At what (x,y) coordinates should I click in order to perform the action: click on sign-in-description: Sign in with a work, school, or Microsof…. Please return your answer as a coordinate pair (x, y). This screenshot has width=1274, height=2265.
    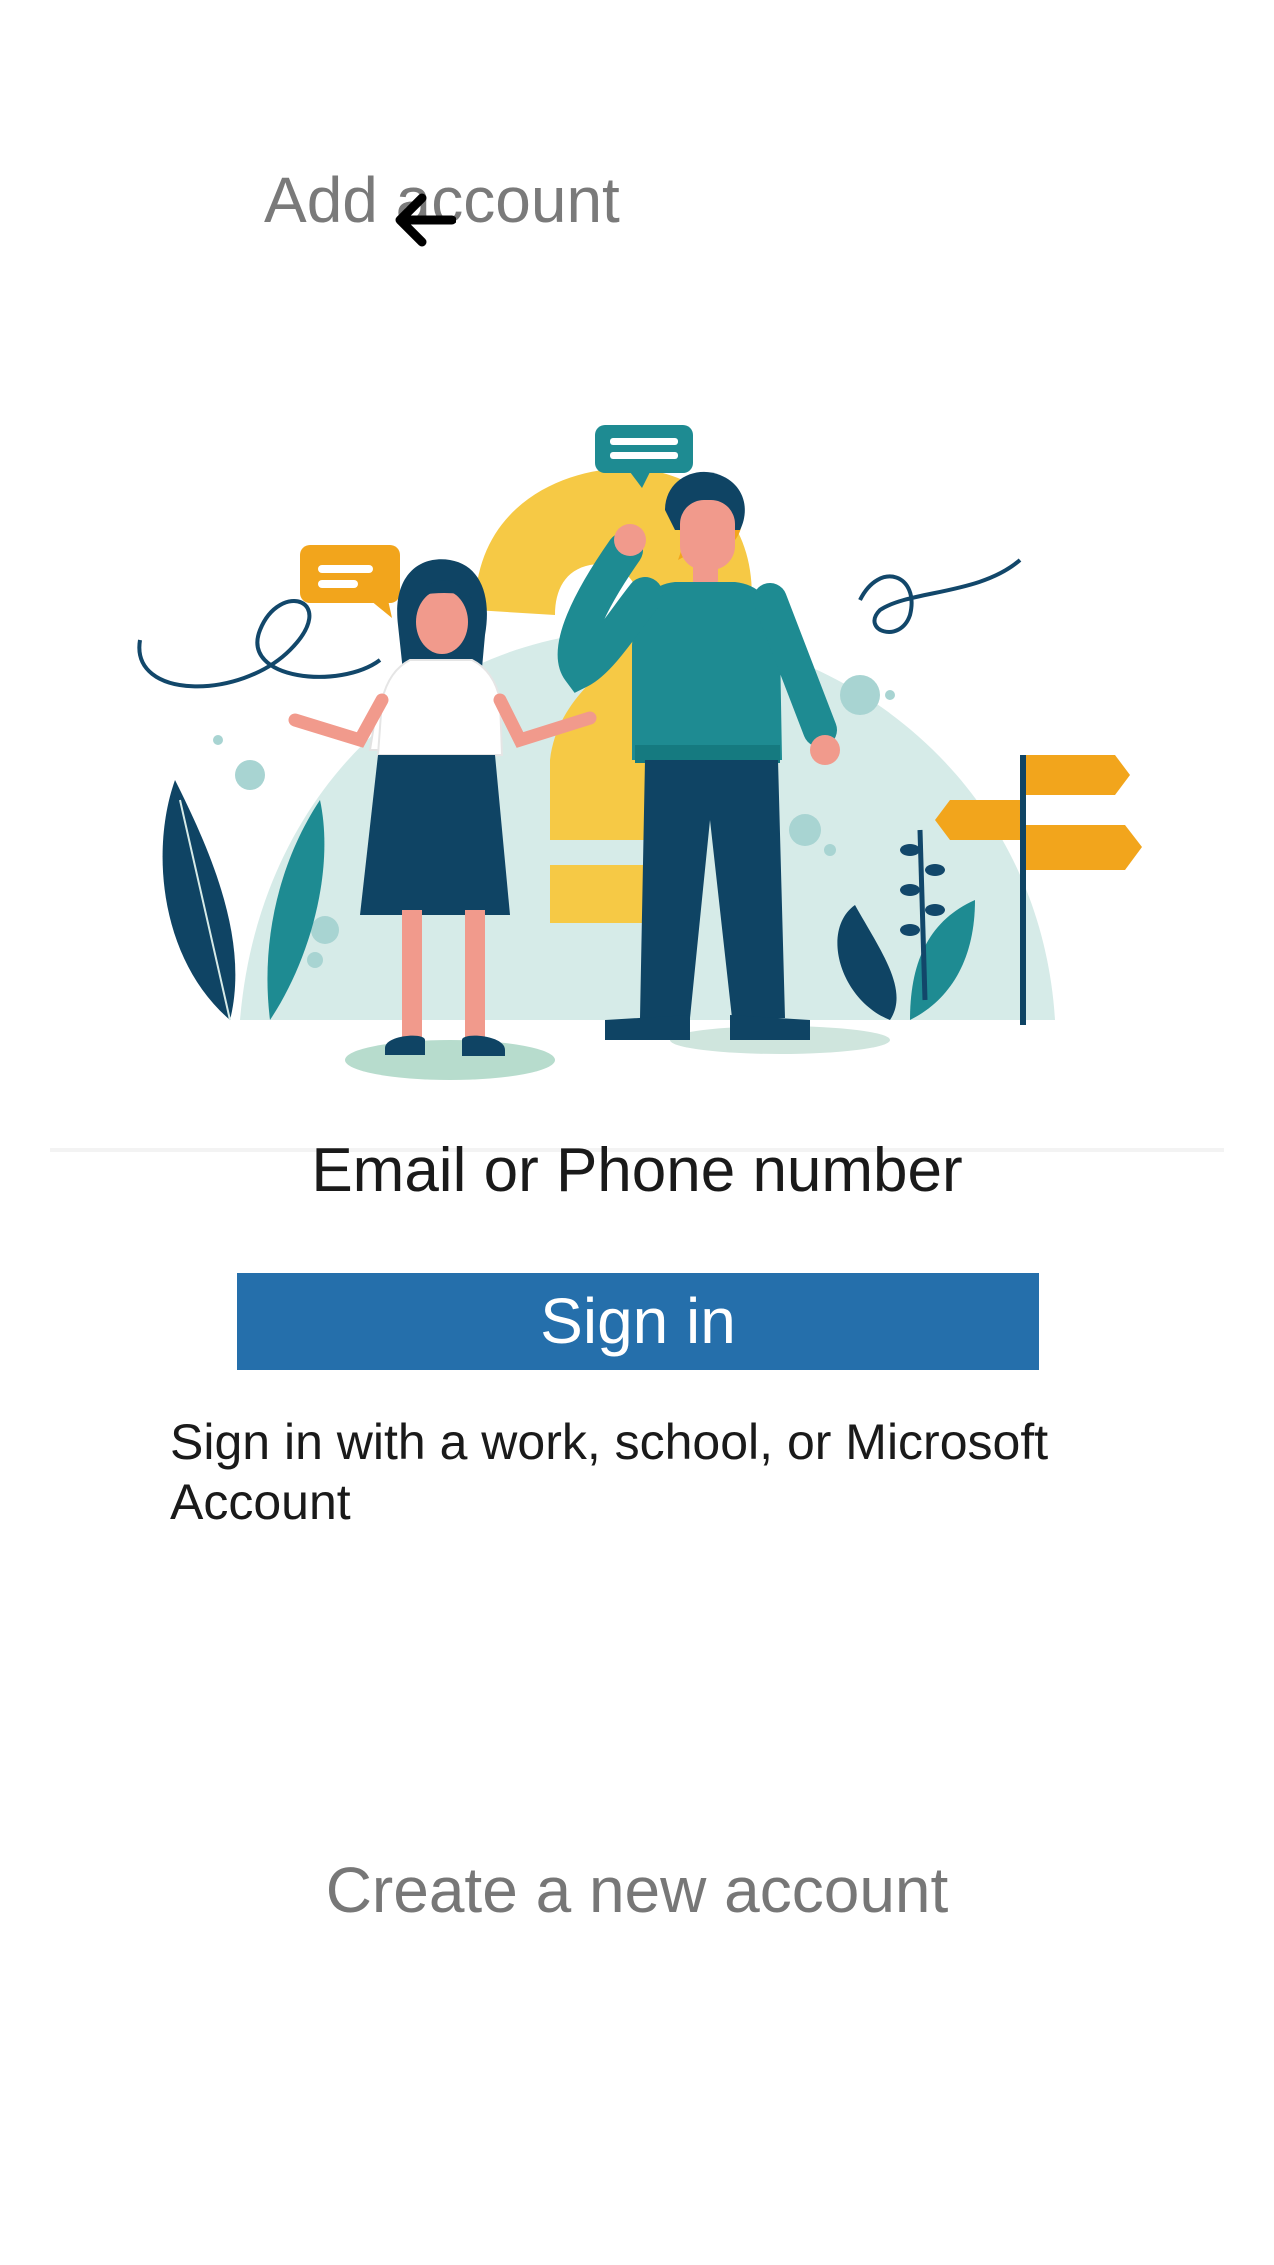
    Looking at the image, I should click on (609, 1472).